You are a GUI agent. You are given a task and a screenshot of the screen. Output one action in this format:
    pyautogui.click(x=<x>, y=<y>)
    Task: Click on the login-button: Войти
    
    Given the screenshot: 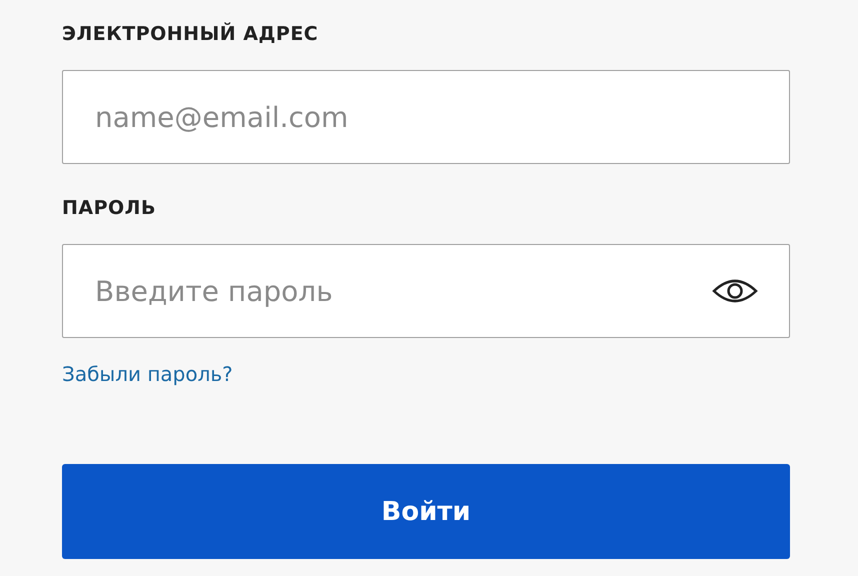 What is the action you would take?
    pyautogui.click(x=426, y=511)
    